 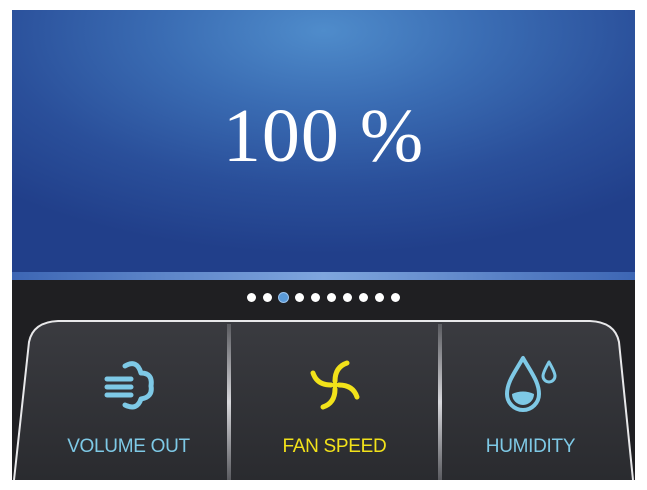 What do you see at coordinates (128, 446) in the screenshot?
I see `mode-label: VOLUME OUT` at bounding box center [128, 446].